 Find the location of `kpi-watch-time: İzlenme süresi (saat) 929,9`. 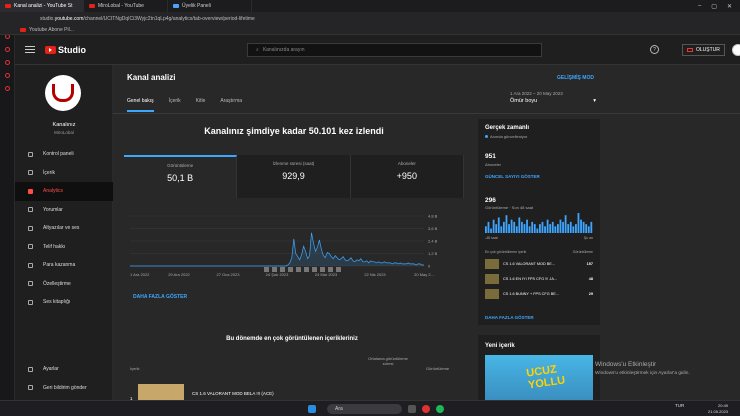

kpi-watch-time: İzlenme süresi (saat) 929,9 is located at coordinates (294, 176).